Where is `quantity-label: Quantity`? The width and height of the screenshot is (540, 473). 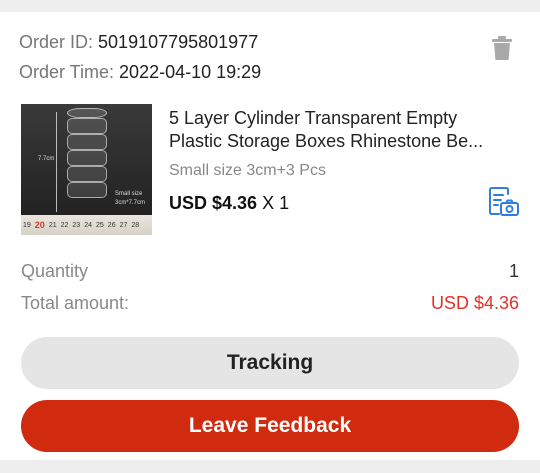 quantity-label: Quantity is located at coordinates (55, 271).